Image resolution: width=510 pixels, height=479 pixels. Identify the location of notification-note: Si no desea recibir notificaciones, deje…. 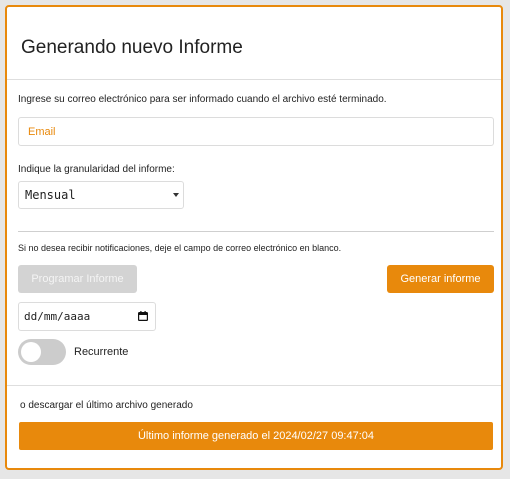
(180, 248).